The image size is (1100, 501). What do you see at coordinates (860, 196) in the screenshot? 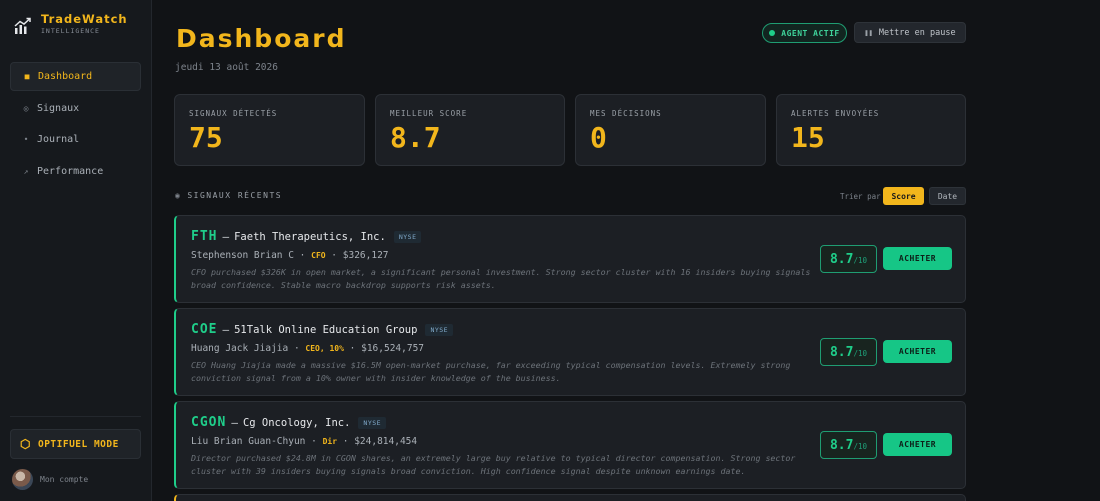
I see `sort-label: Trier par` at bounding box center [860, 196].